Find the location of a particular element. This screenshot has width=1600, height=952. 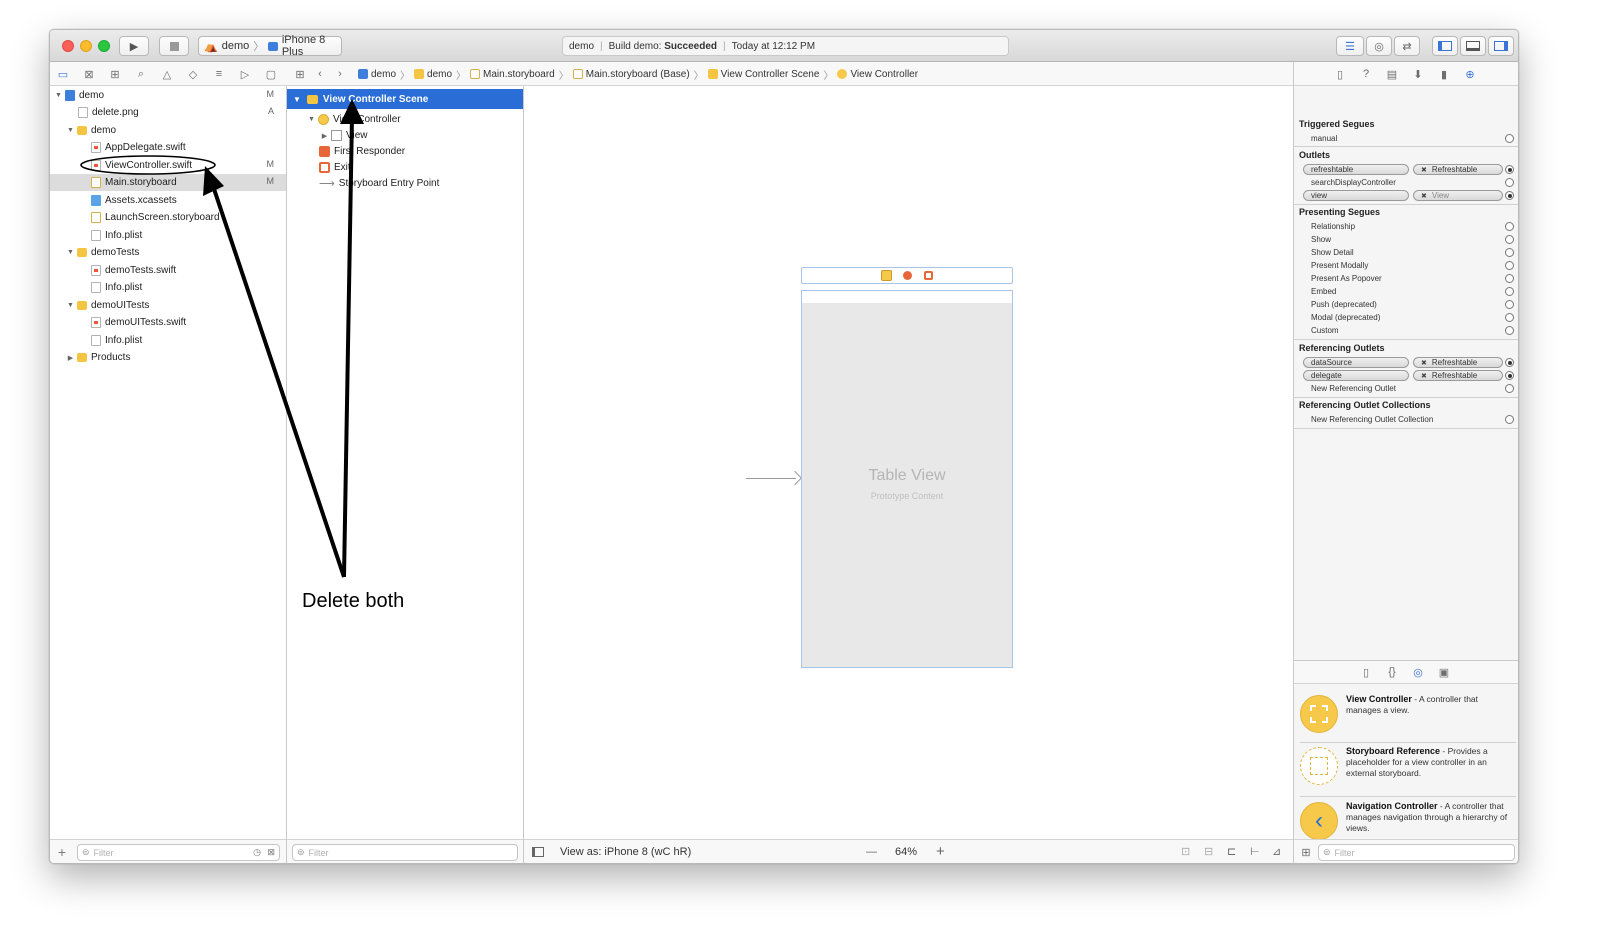

tree-row-file: ViewController.swift is located at coordinates (141, 165).